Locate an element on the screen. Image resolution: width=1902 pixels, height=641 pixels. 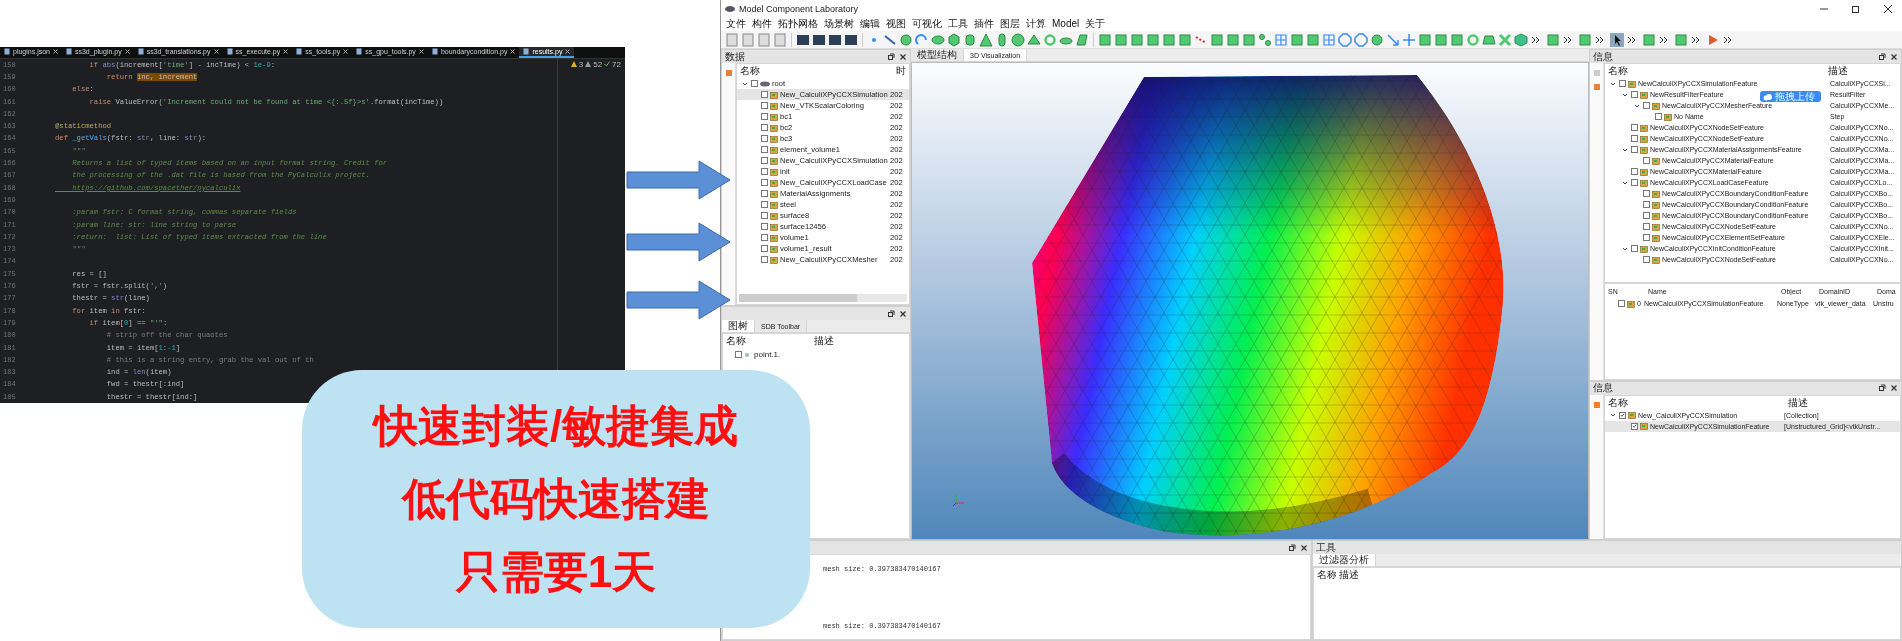
menu-item: 场景树 is located at coordinates (839, 24).